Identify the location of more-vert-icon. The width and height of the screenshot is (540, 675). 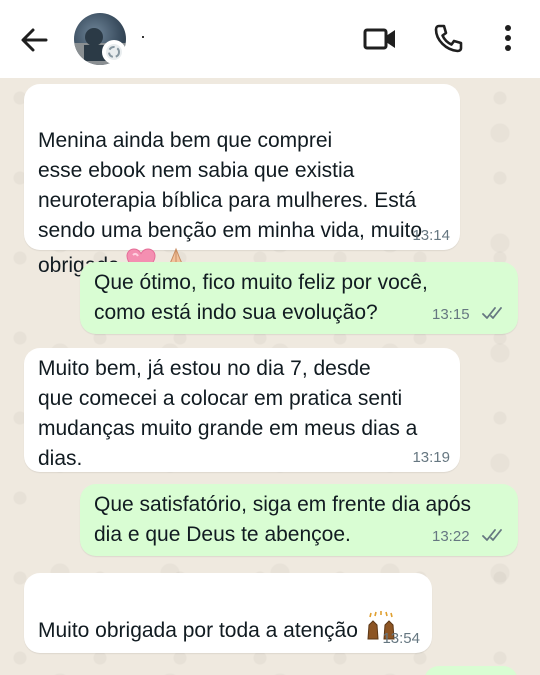
(508, 38).